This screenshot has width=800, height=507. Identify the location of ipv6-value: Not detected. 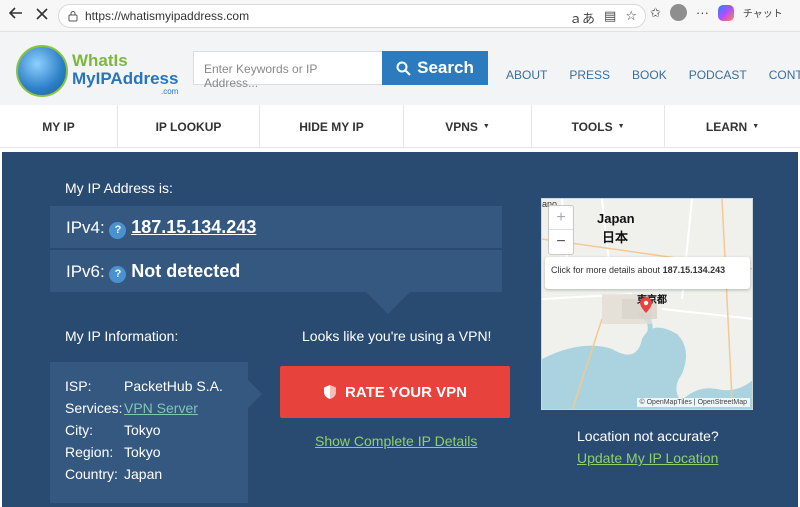
(186, 271).